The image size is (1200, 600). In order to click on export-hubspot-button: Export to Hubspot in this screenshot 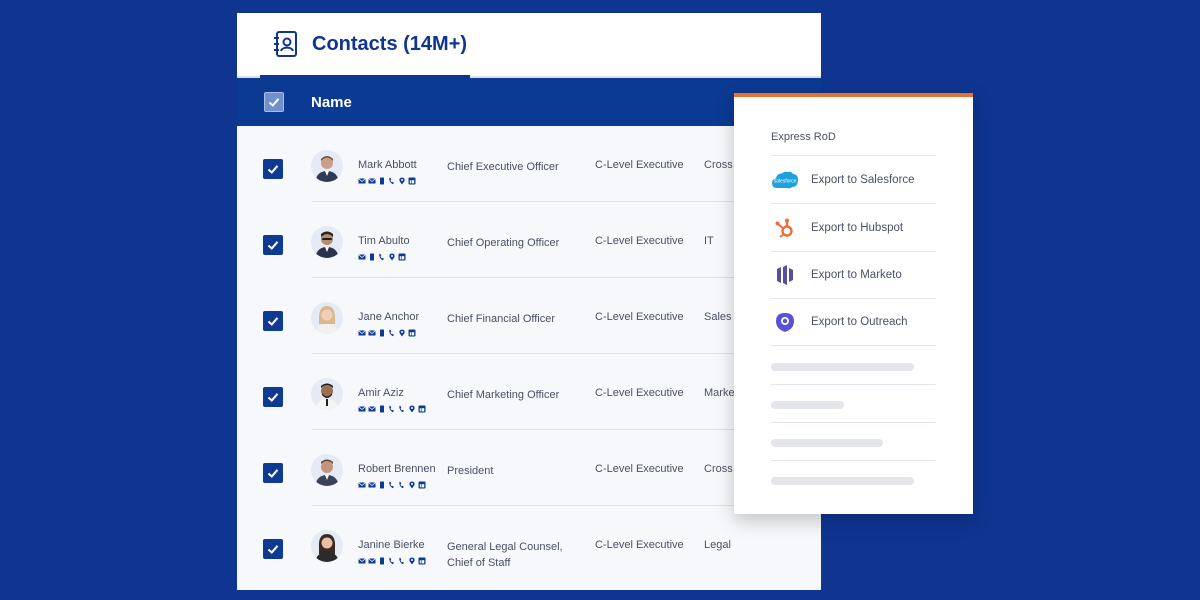, I will do `click(853, 228)`.